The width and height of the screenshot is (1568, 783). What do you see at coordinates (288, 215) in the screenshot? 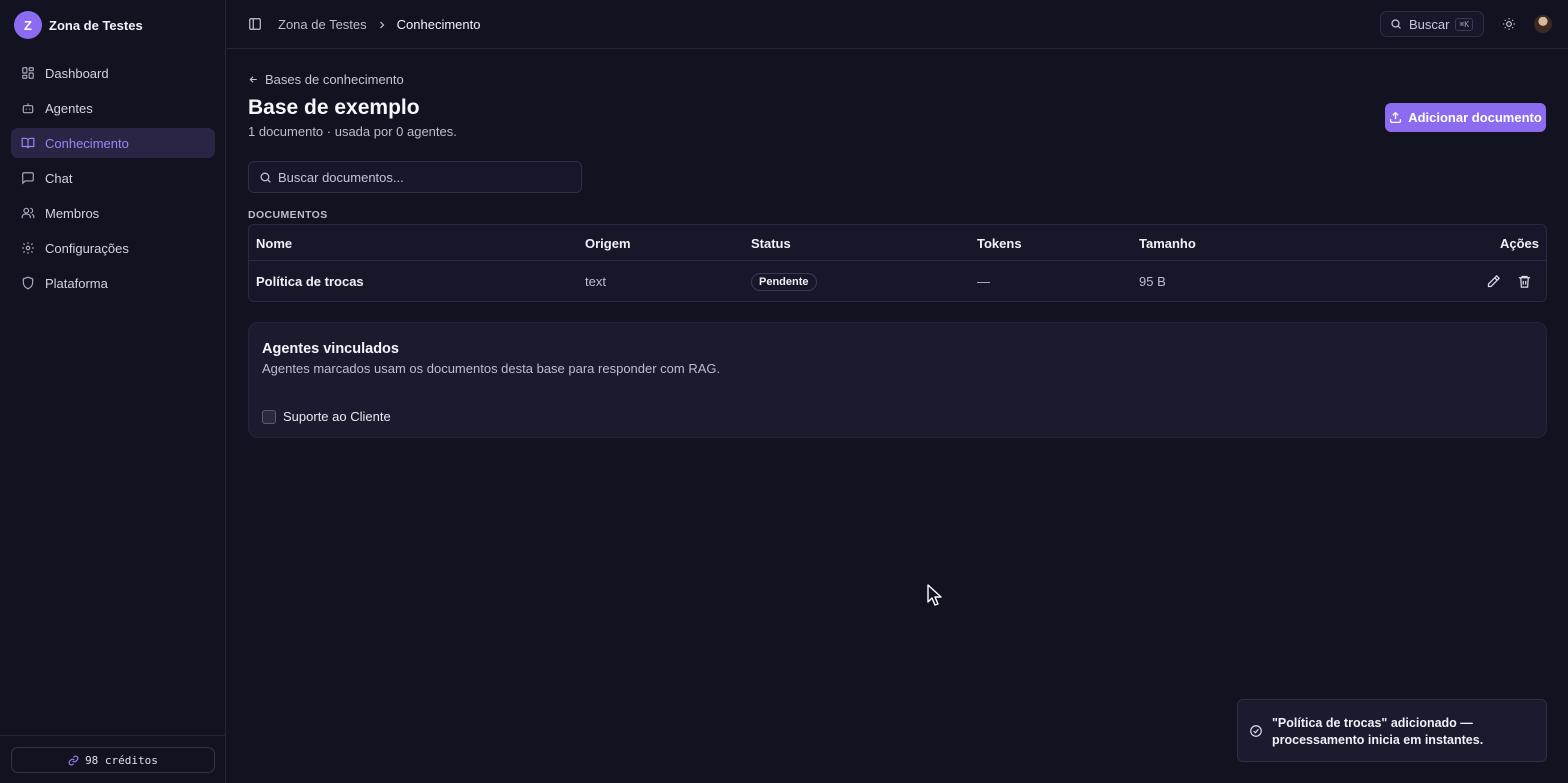
I see `documents-section-label: DOCUMENTOS` at bounding box center [288, 215].